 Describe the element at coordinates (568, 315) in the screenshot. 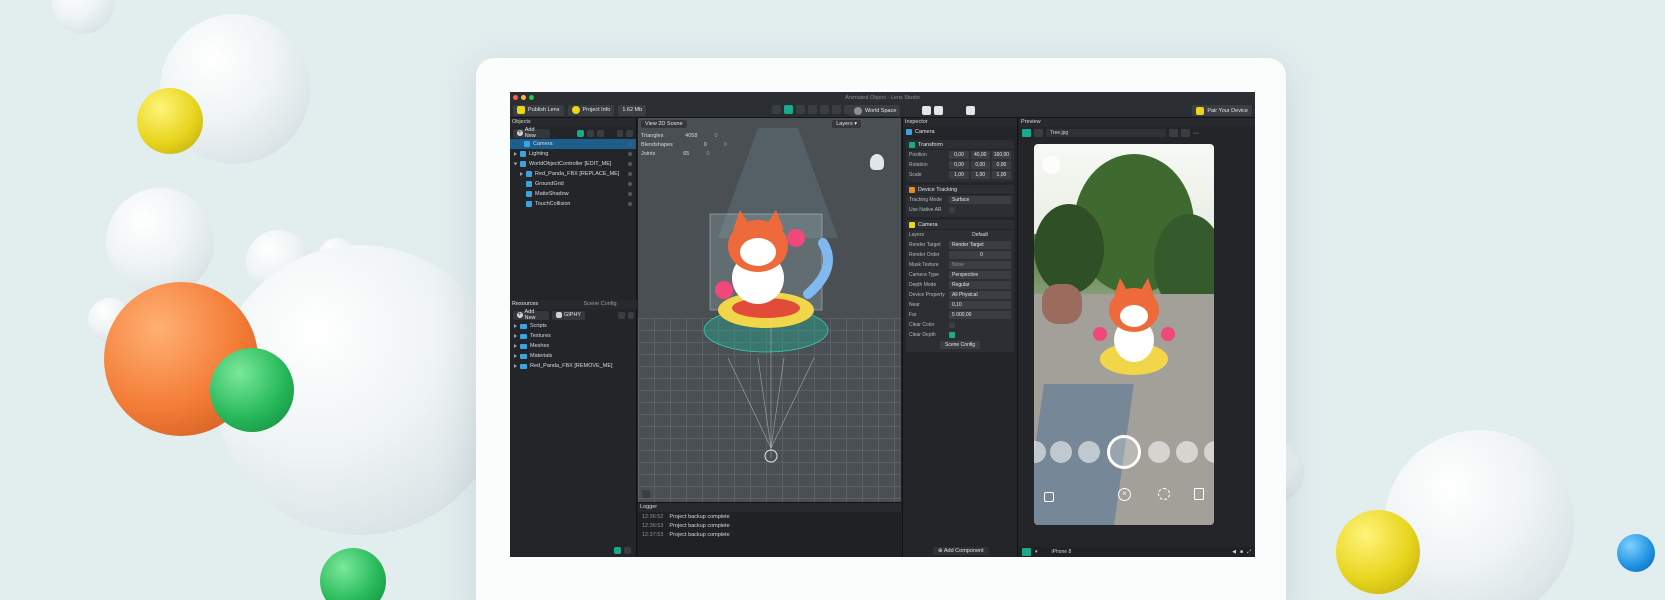

I see `giphy-button: GIPHY` at that location.